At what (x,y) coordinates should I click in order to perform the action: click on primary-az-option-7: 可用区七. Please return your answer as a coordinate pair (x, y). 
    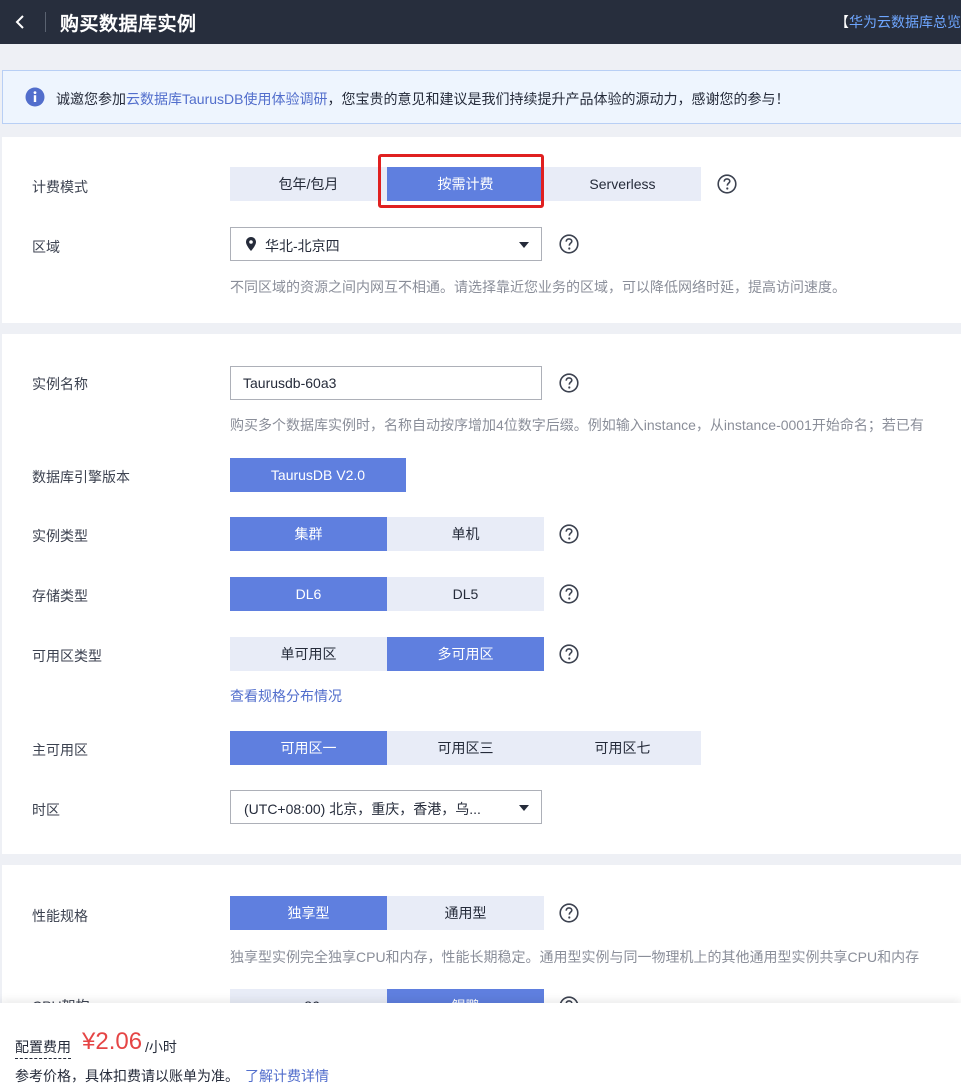
    Looking at the image, I should click on (622, 748).